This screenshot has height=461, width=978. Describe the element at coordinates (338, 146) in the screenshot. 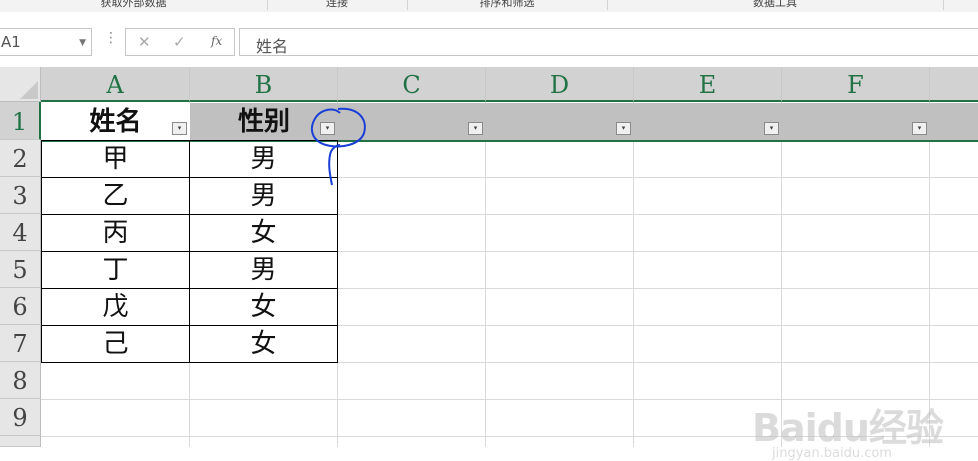

I see `annotation-circle-icon` at that location.